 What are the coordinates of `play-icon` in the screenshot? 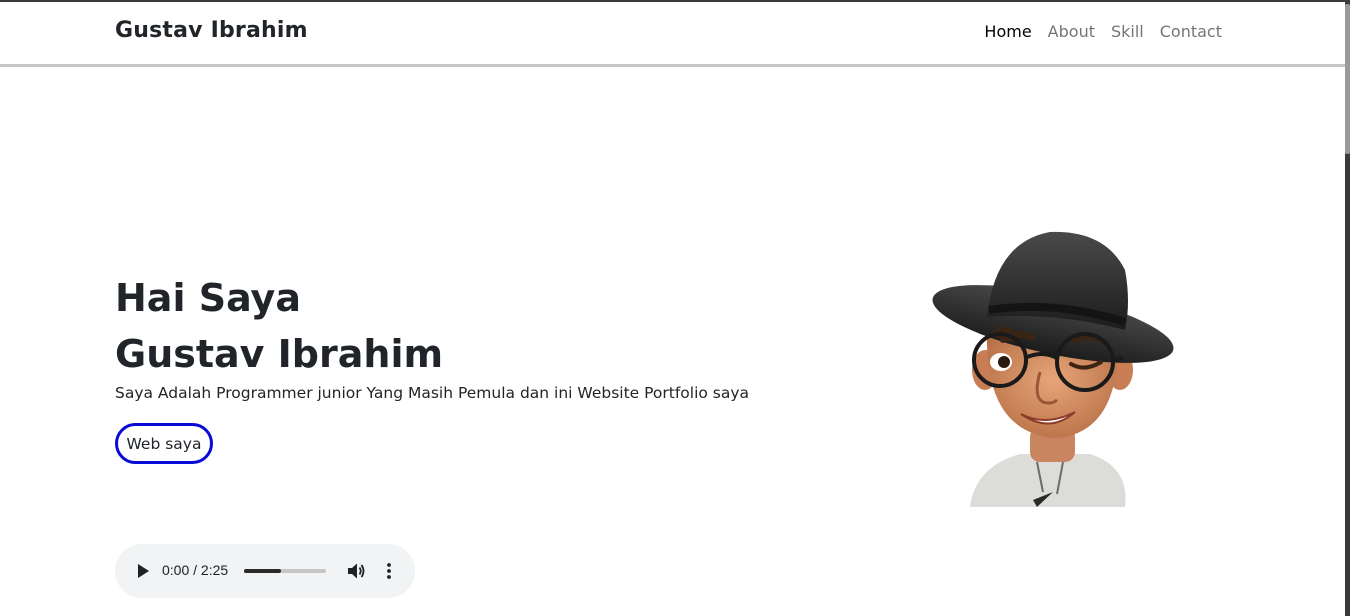 It's located at (143, 571).